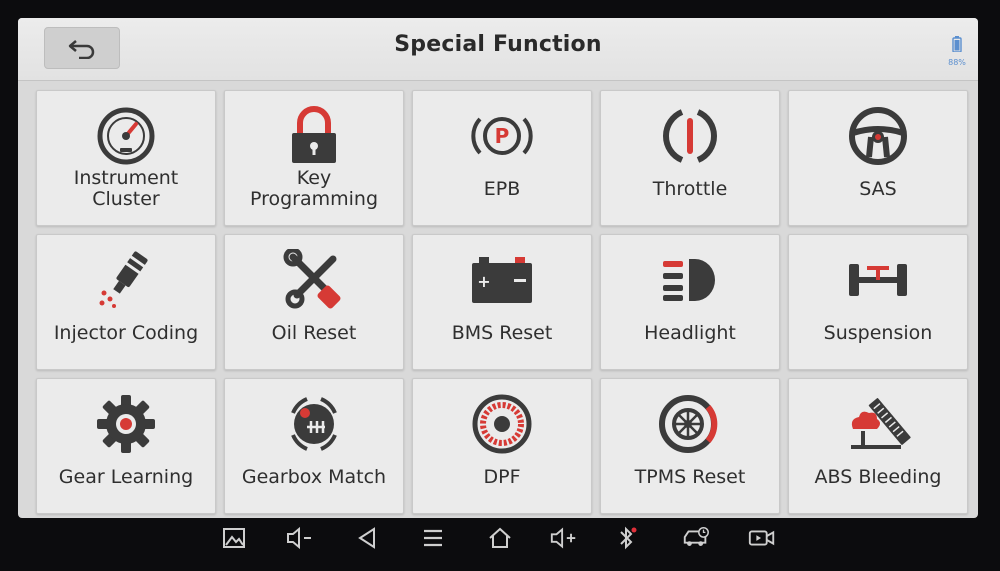 Image resolution: width=1000 pixels, height=571 pixels. Describe the element at coordinates (690, 136) in the screenshot. I see `throttle-icon` at that location.